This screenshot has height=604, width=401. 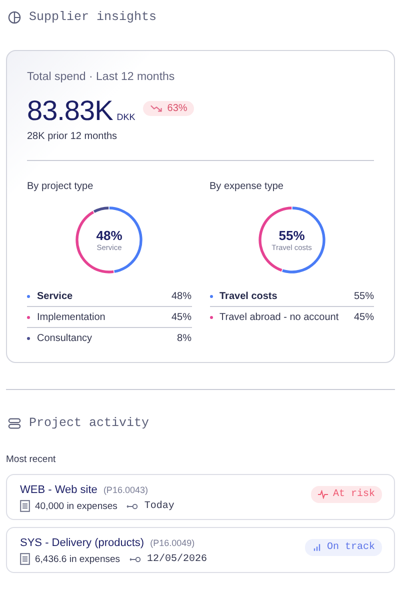 What do you see at coordinates (184, 338) in the screenshot?
I see `legend-value: 8%` at bounding box center [184, 338].